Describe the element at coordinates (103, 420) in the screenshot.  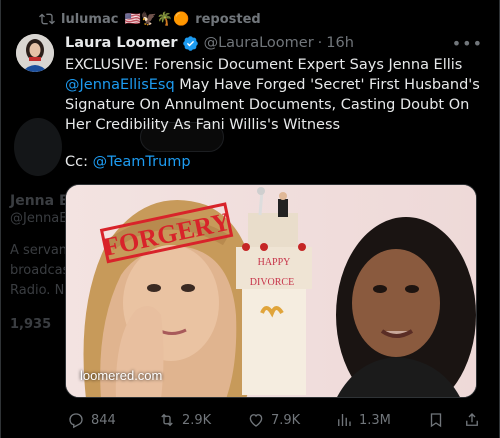
I see `reply-count: 844` at that location.